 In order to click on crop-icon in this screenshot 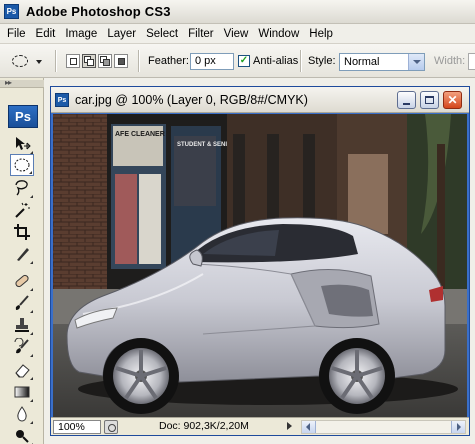, I will do `click(22, 232)`.